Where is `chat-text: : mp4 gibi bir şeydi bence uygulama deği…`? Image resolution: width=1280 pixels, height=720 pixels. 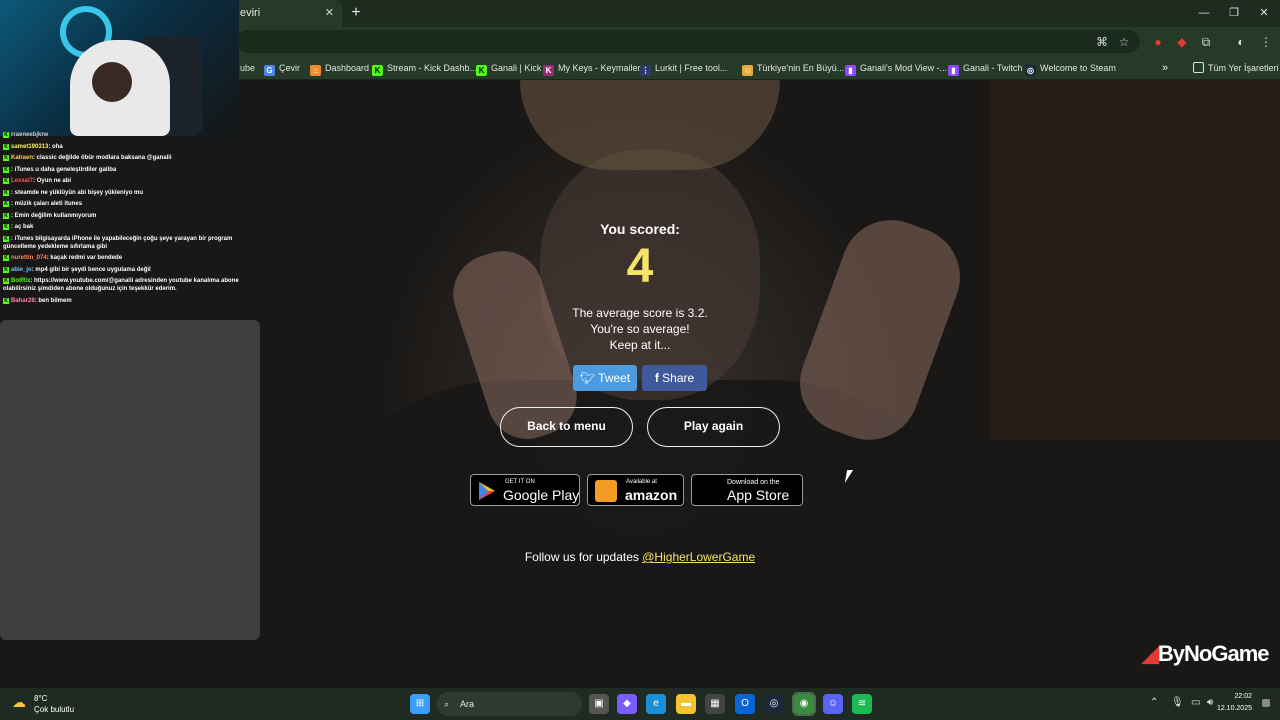
chat-text: : mp4 gibi bir şeydi bence uygulama deği… is located at coordinates (91, 269).